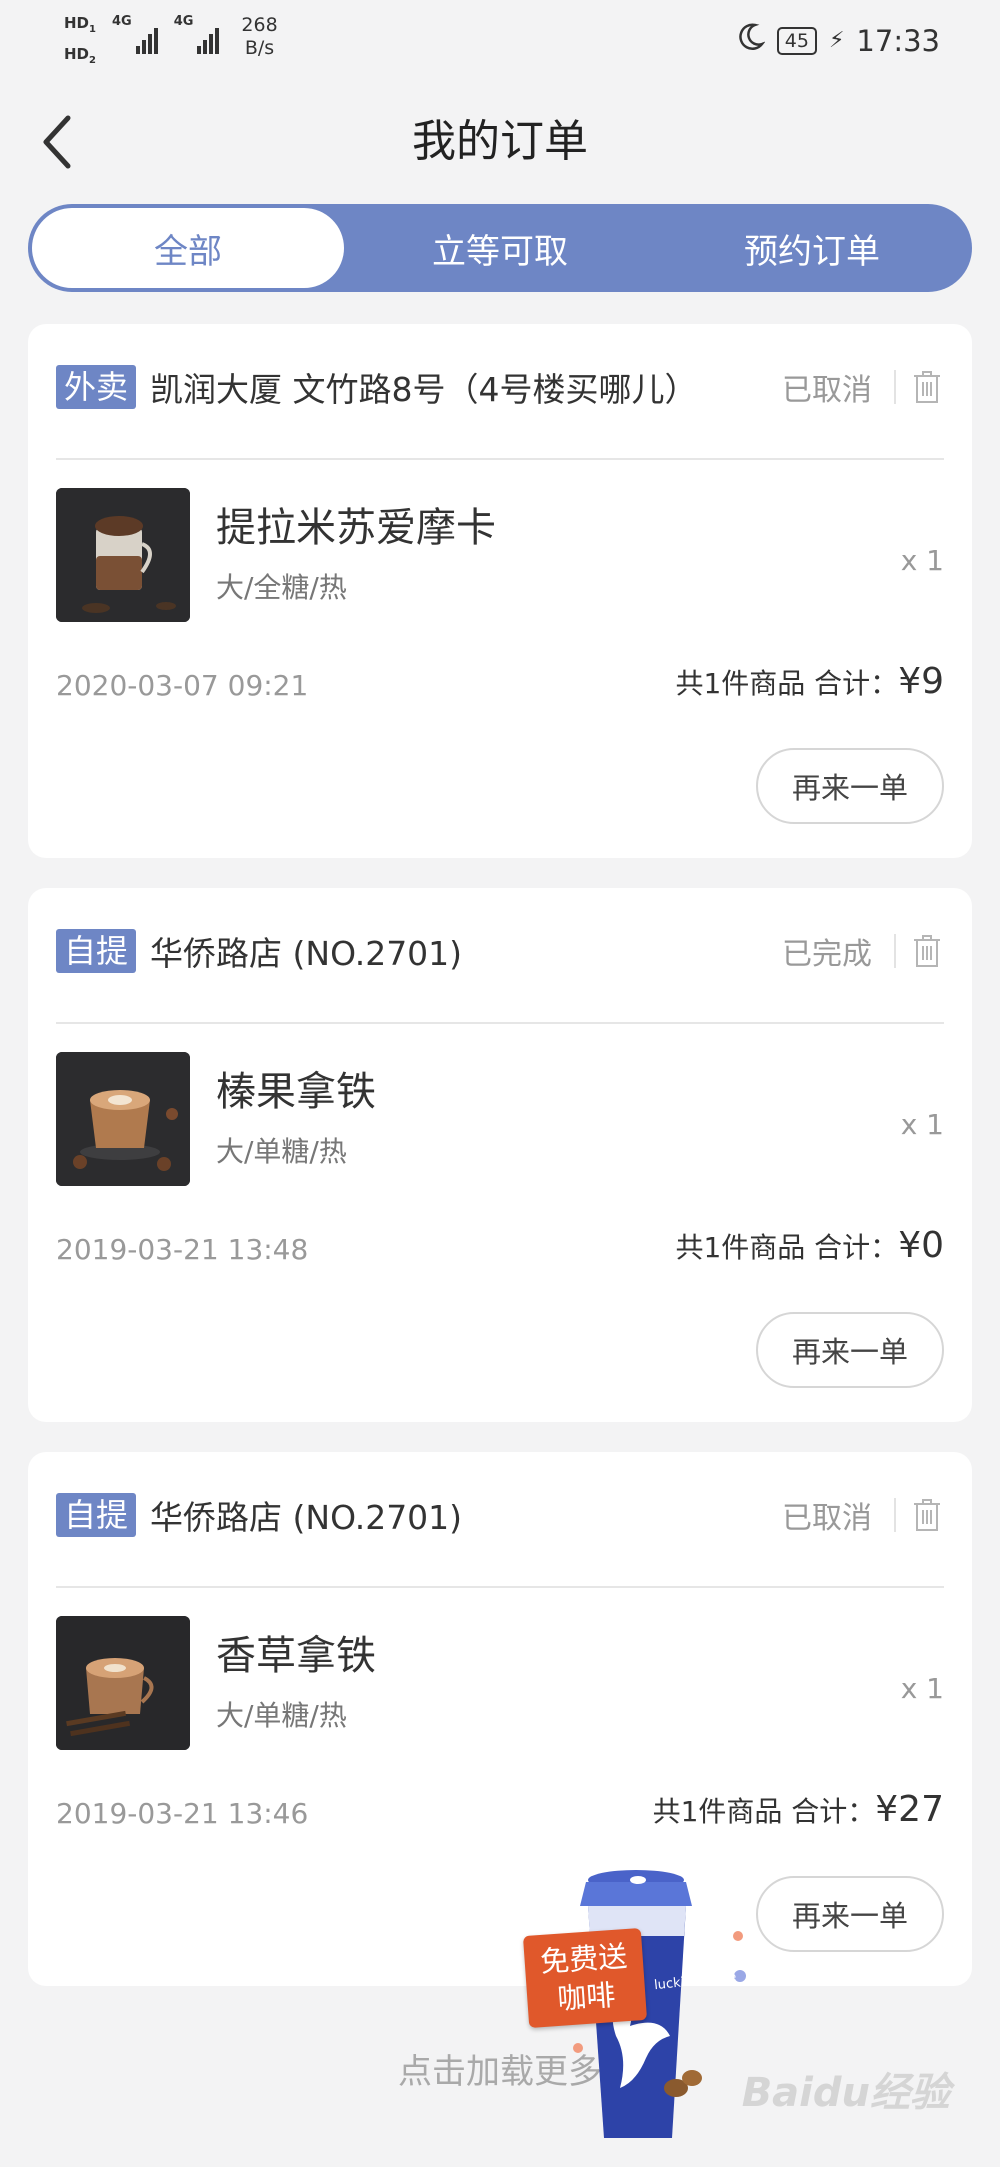 This screenshot has height=2167, width=1000. What do you see at coordinates (500, 141) in the screenshot?
I see `page-title: 我的订单` at bounding box center [500, 141].